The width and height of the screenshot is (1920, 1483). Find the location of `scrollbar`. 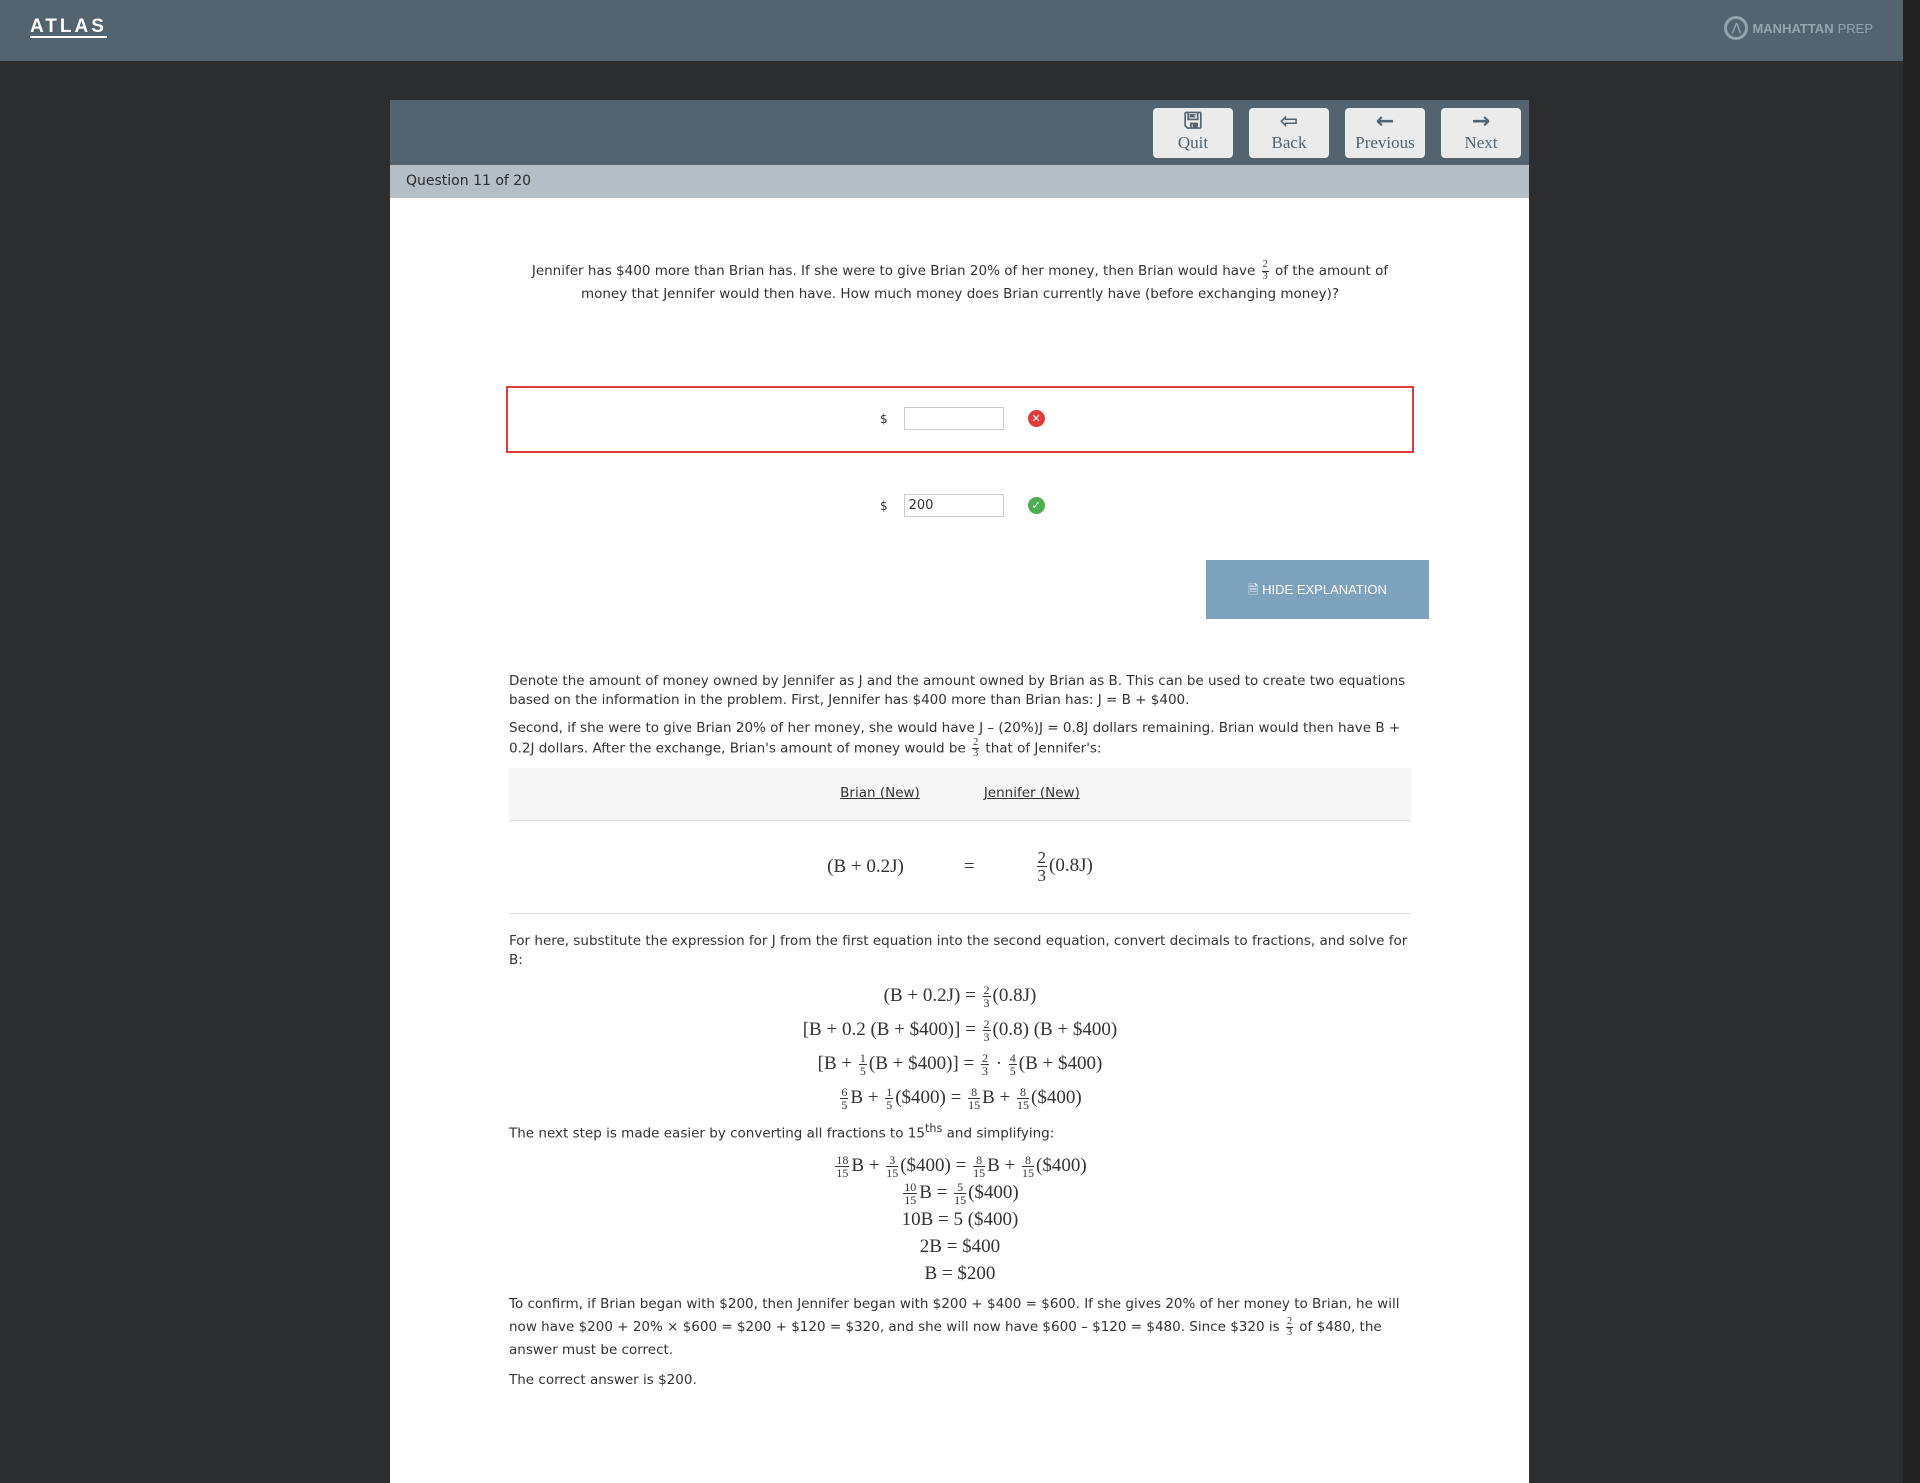

scrollbar is located at coordinates (1911, 741).